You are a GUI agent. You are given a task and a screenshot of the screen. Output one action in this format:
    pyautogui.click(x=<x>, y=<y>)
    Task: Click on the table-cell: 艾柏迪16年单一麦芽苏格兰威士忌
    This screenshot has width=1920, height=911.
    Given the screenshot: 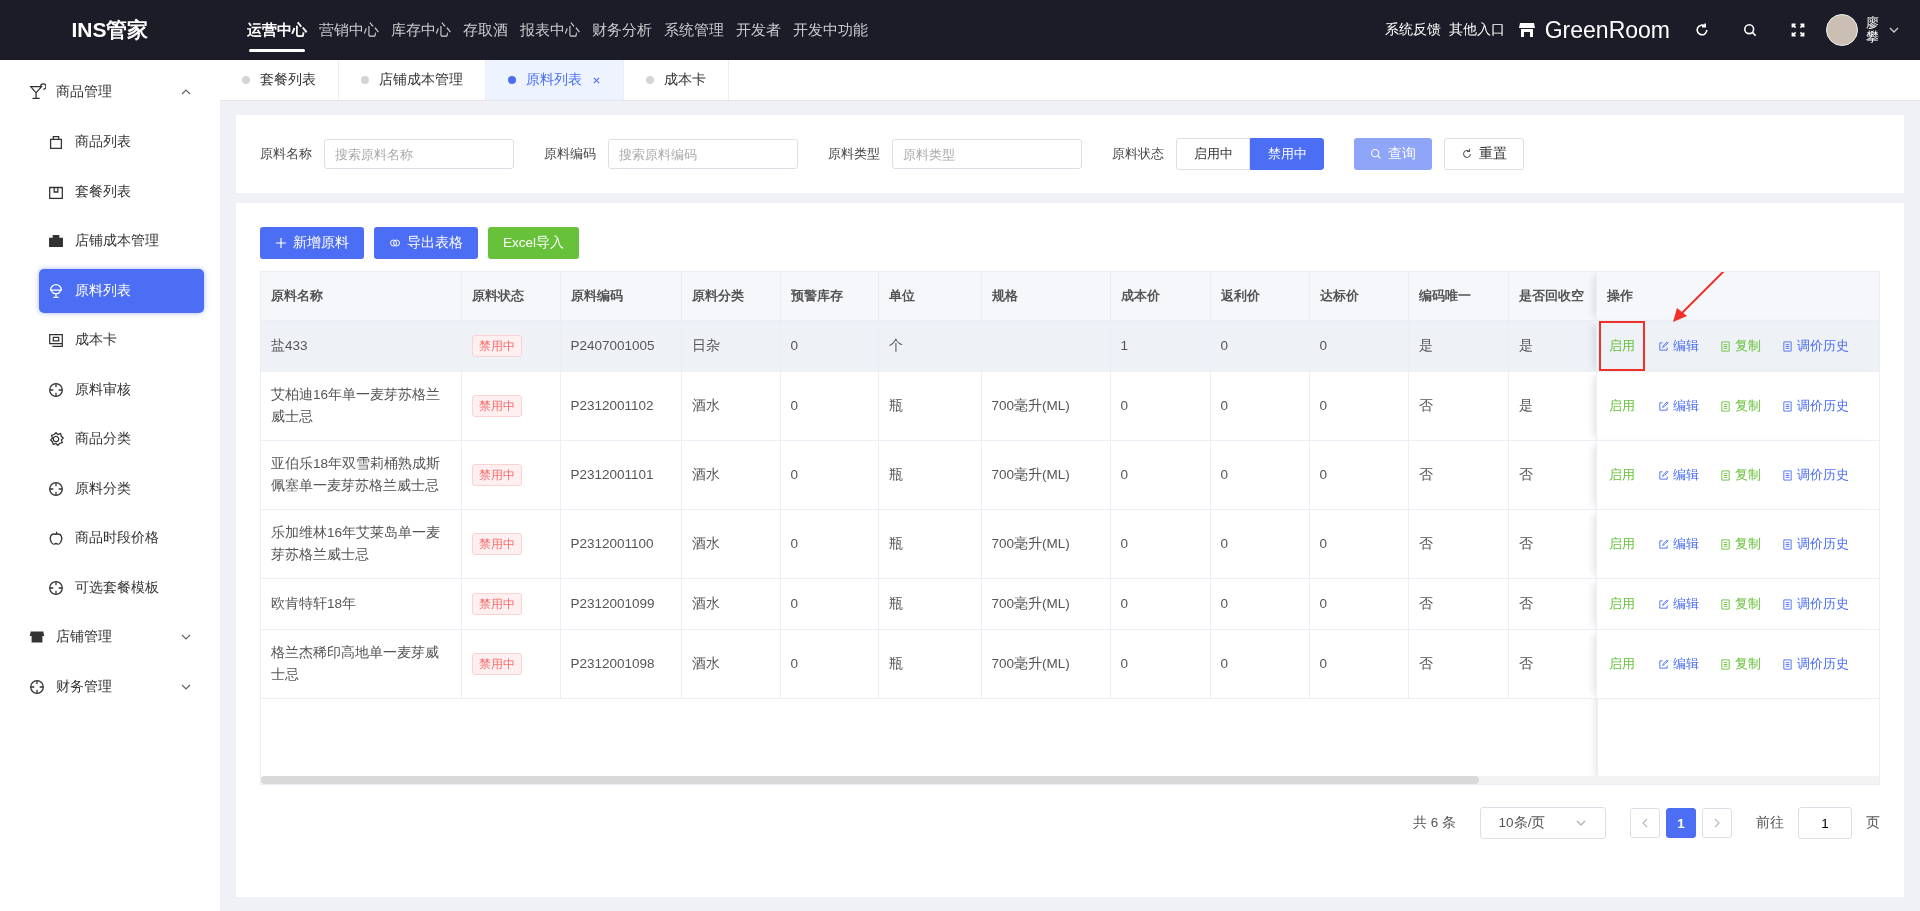 What is the action you would take?
    pyautogui.click(x=356, y=405)
    